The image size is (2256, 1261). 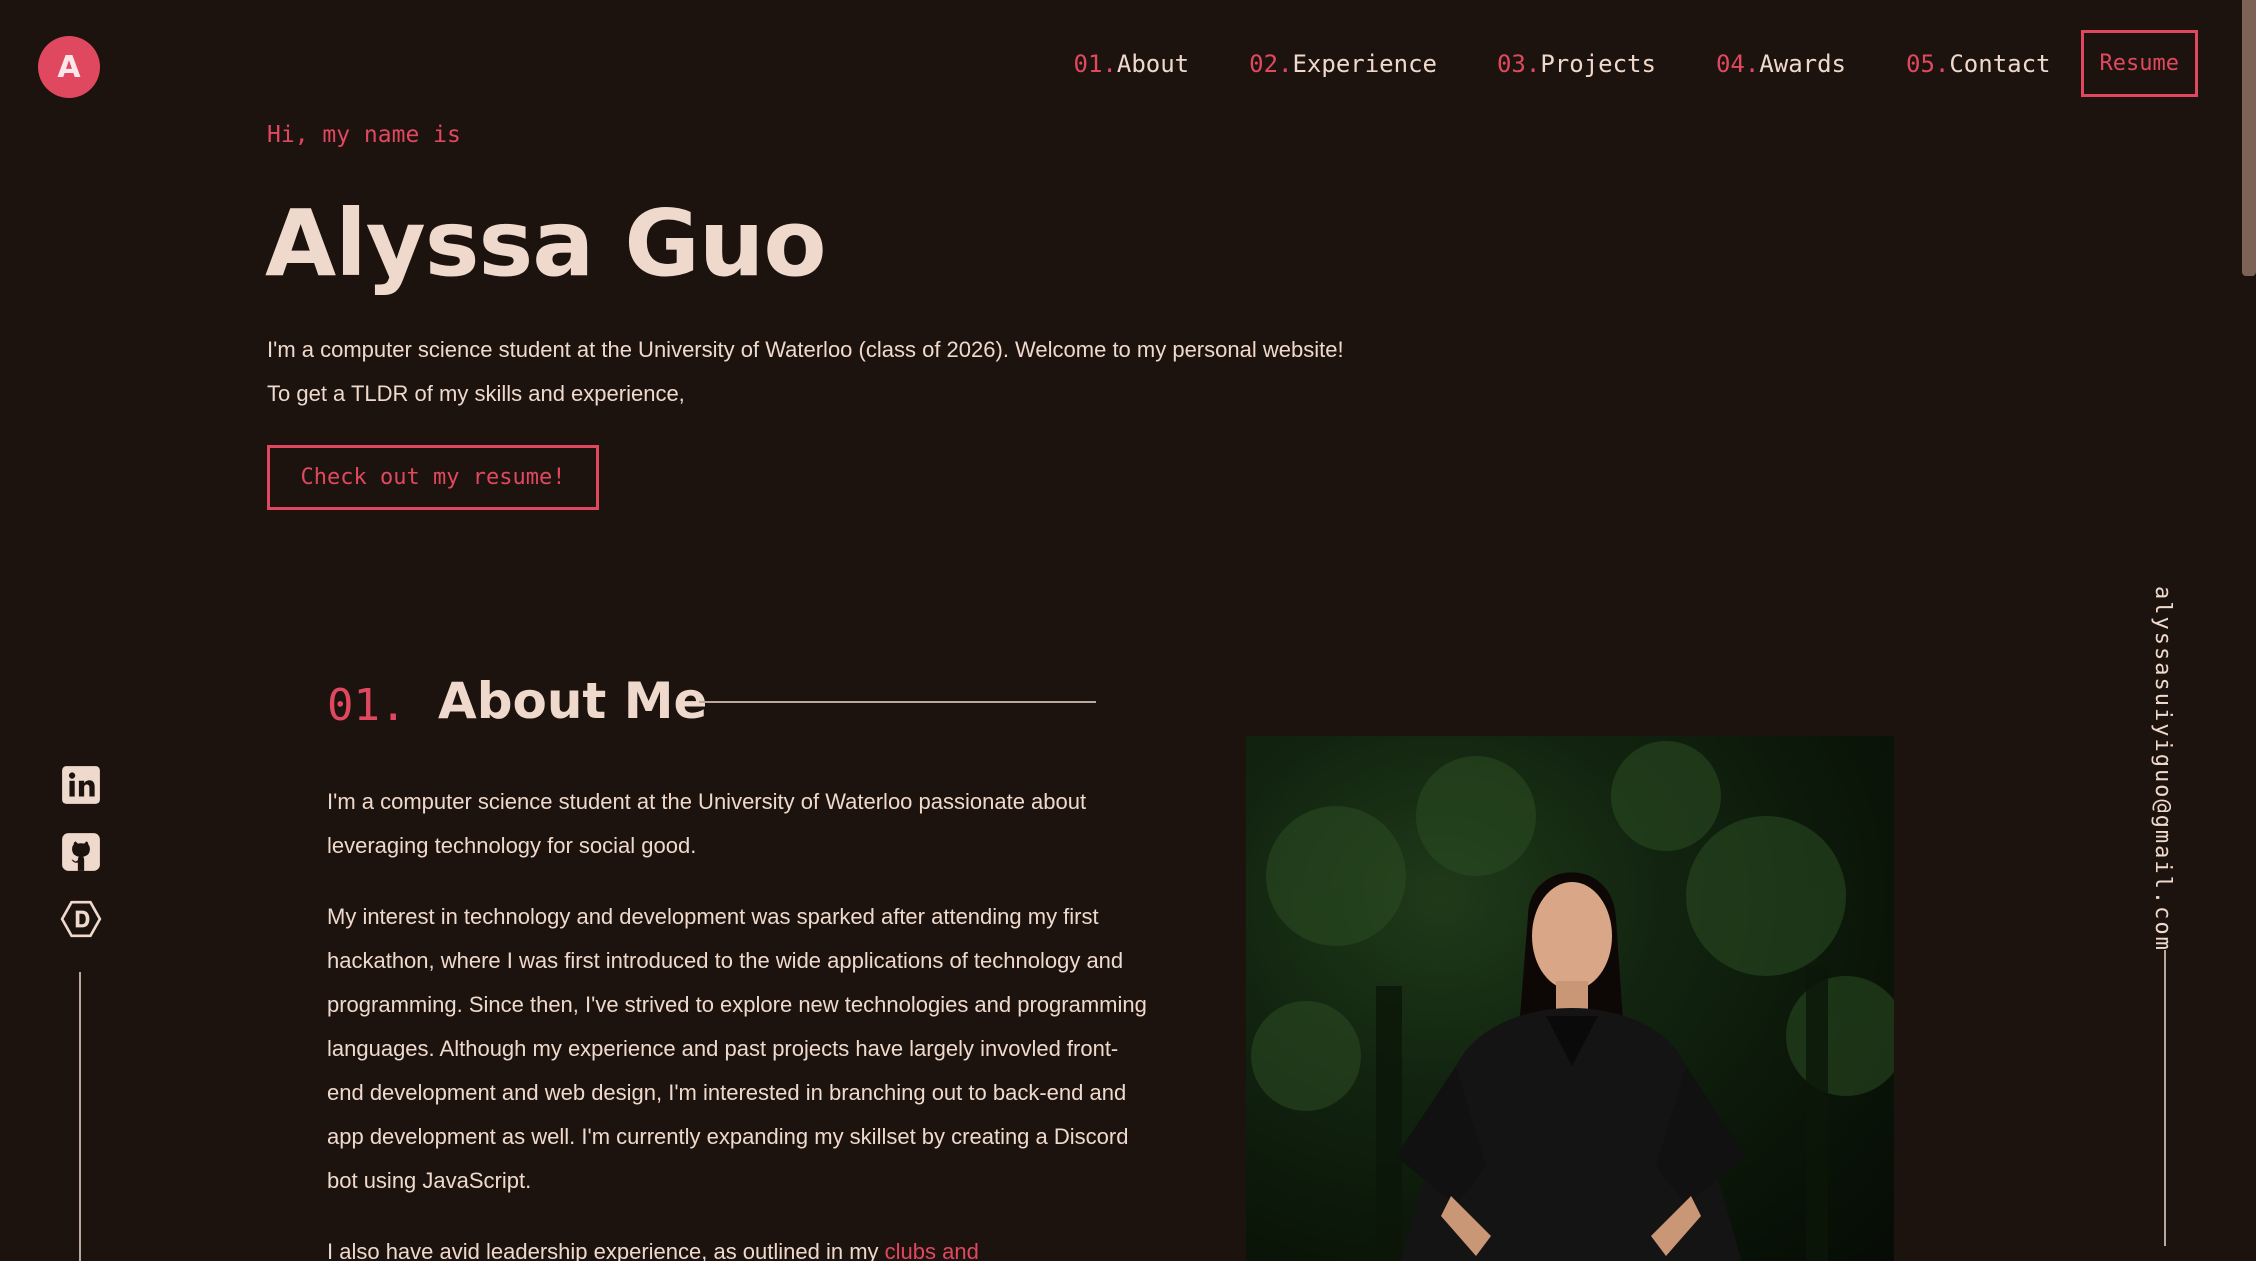 I want to click on email-link: alyssasuiyiguo@gmail.com, so click(x=2162, y=769).